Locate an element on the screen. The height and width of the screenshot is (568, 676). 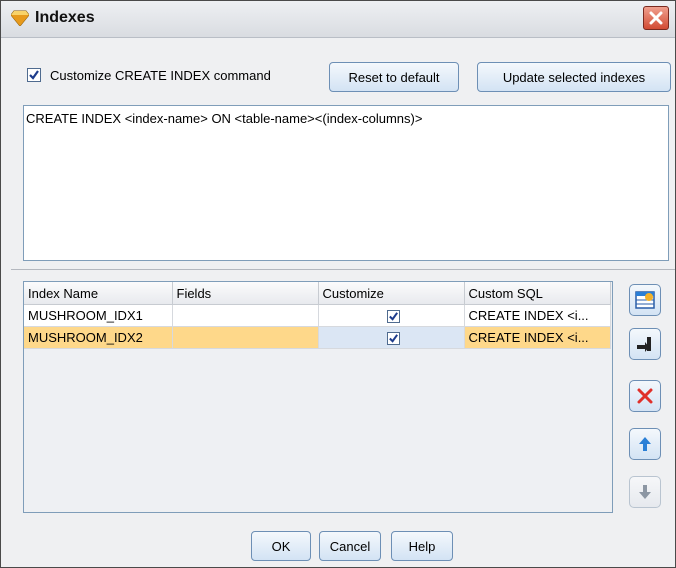
column-header-index-name: Index Name is located at coordinates (98, 293).